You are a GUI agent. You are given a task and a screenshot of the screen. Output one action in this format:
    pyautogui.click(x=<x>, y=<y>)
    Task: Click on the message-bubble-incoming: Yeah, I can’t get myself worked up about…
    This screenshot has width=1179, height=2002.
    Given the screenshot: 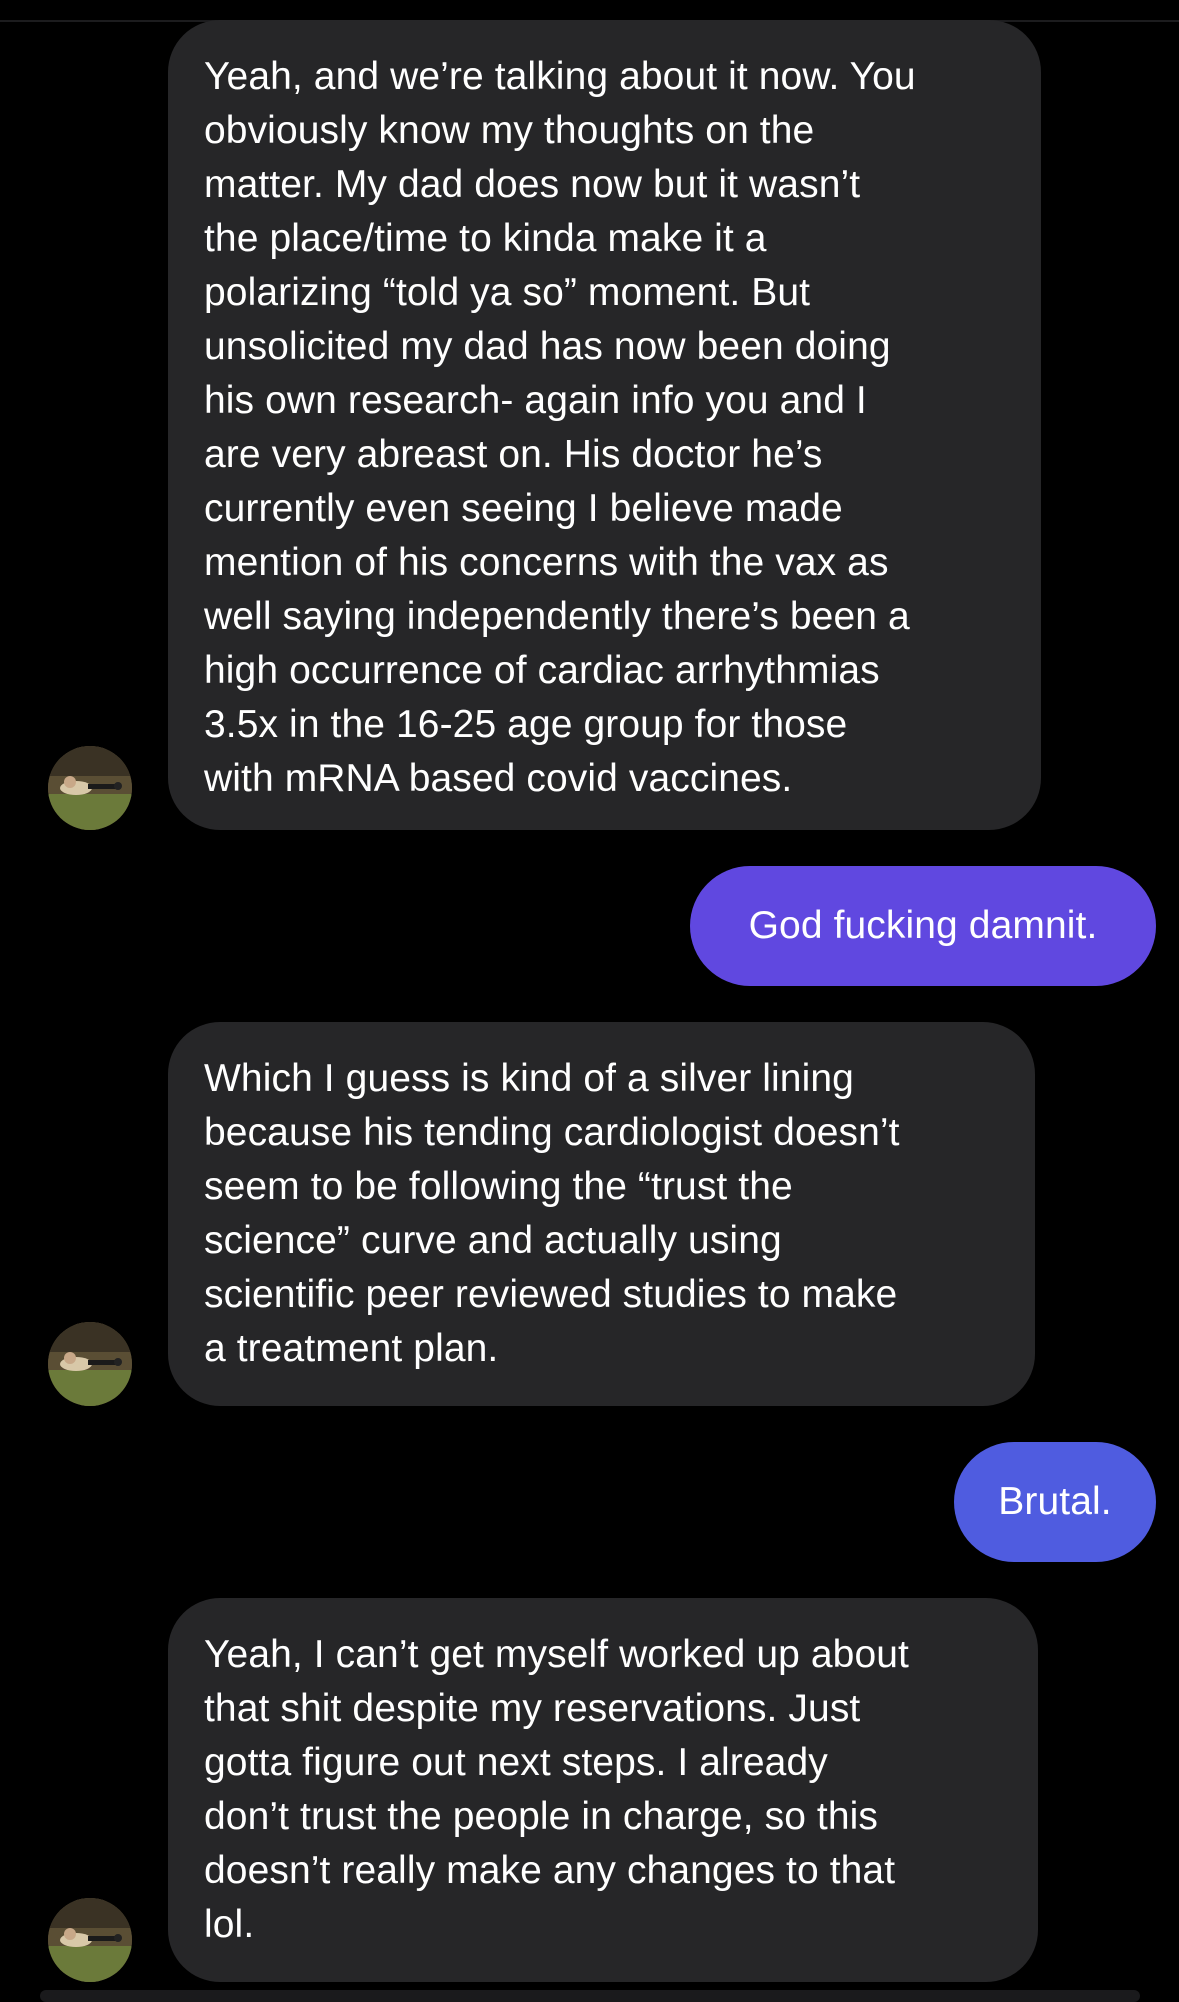 What is the action you would take?
    pyautogui.click(x=603, y=1790)
    